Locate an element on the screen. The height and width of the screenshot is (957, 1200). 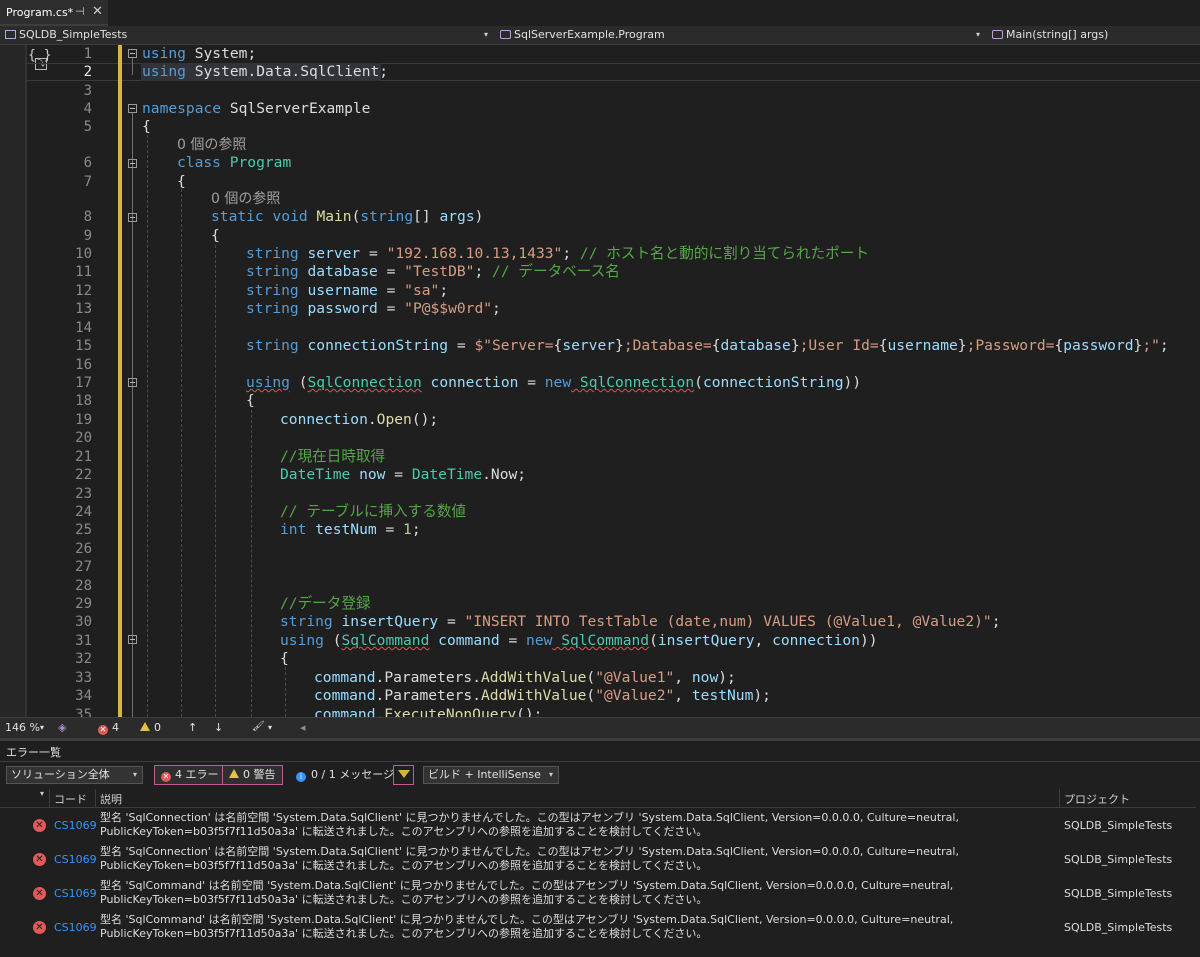
code-line-29: //データ登録 is located at coordinates (325, 604).